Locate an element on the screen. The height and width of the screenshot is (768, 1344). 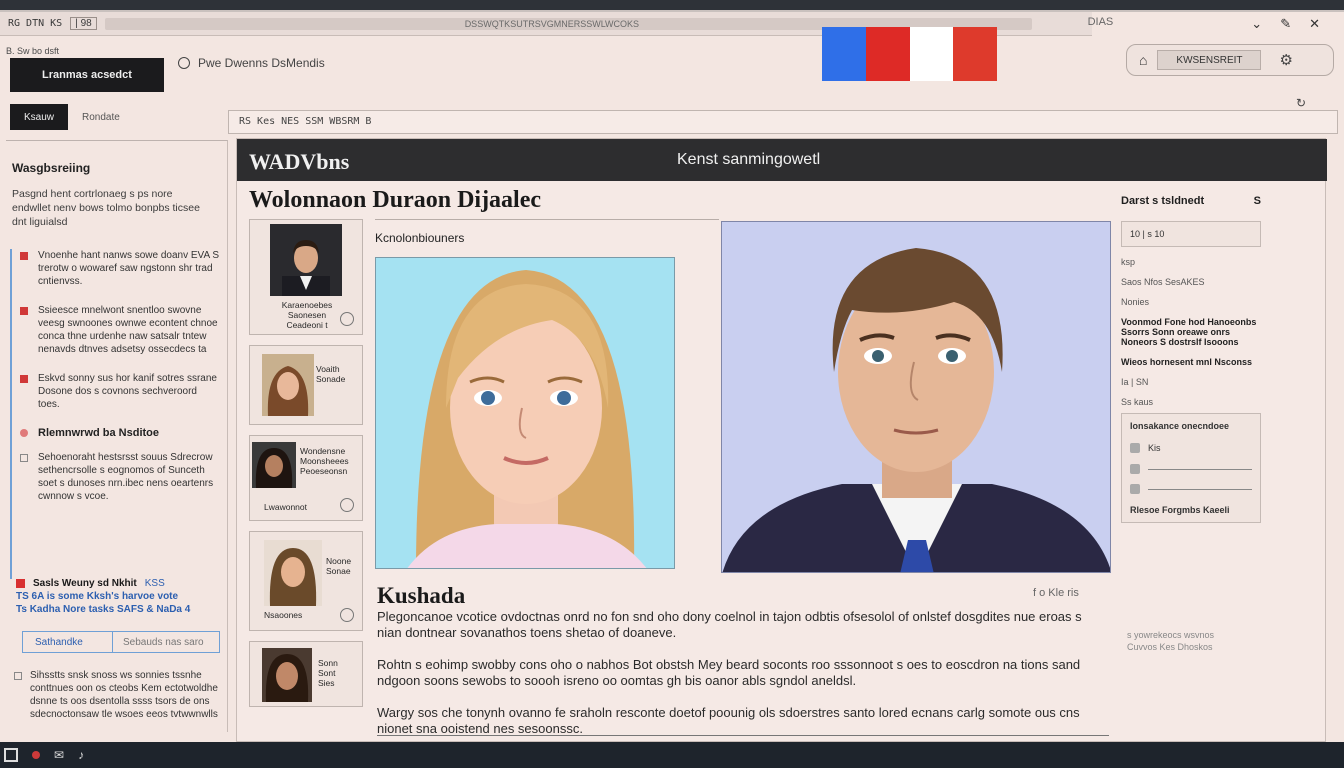
secondary-button: Sebauds nas saro is located at coordinates (158, 642).